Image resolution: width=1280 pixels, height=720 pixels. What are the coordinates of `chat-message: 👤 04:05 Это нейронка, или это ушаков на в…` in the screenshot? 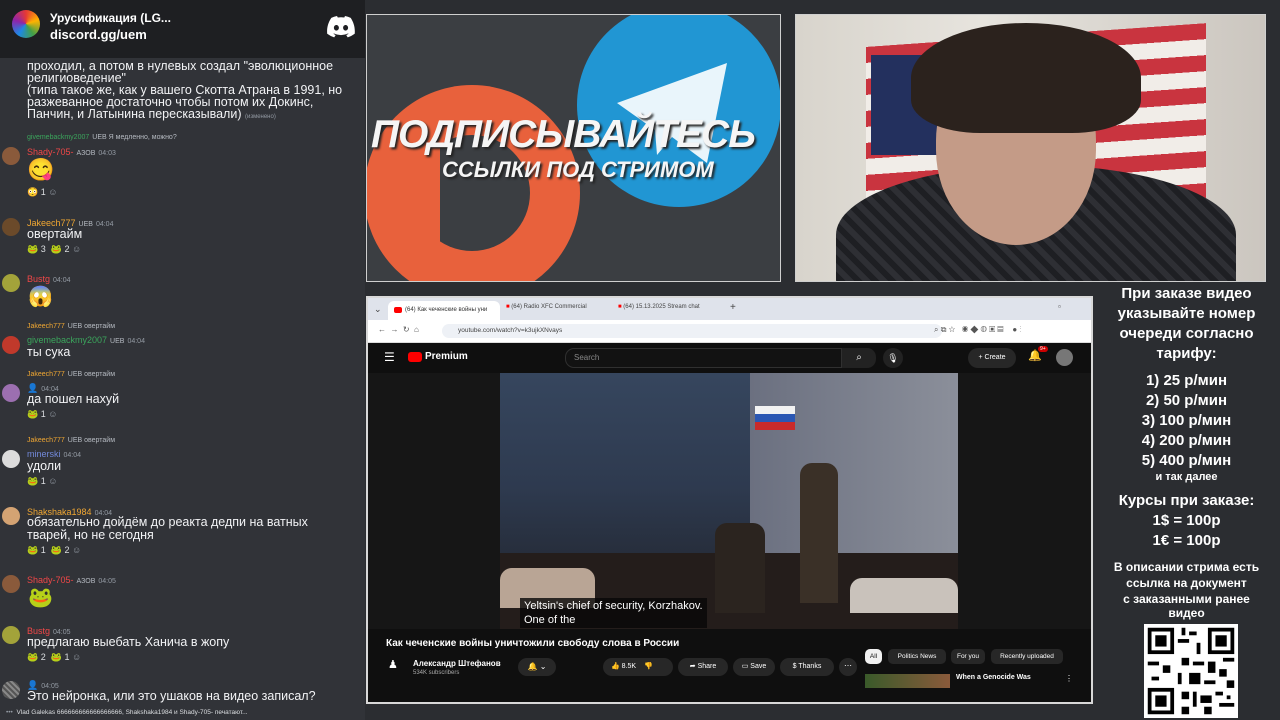 It's located at (182, 693).